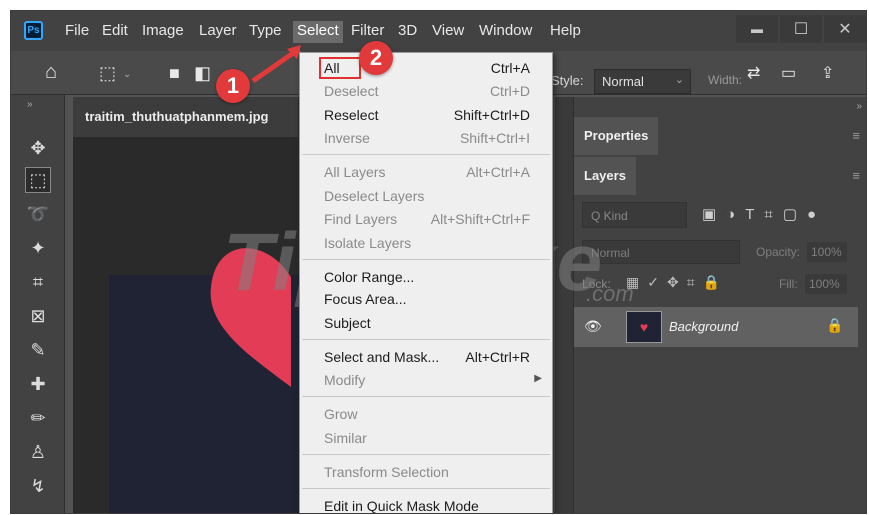 The image size is (869, 515). Describe the element at coordinates (704, 326) in the screenshot. I see `layer-name: Background` at that location.